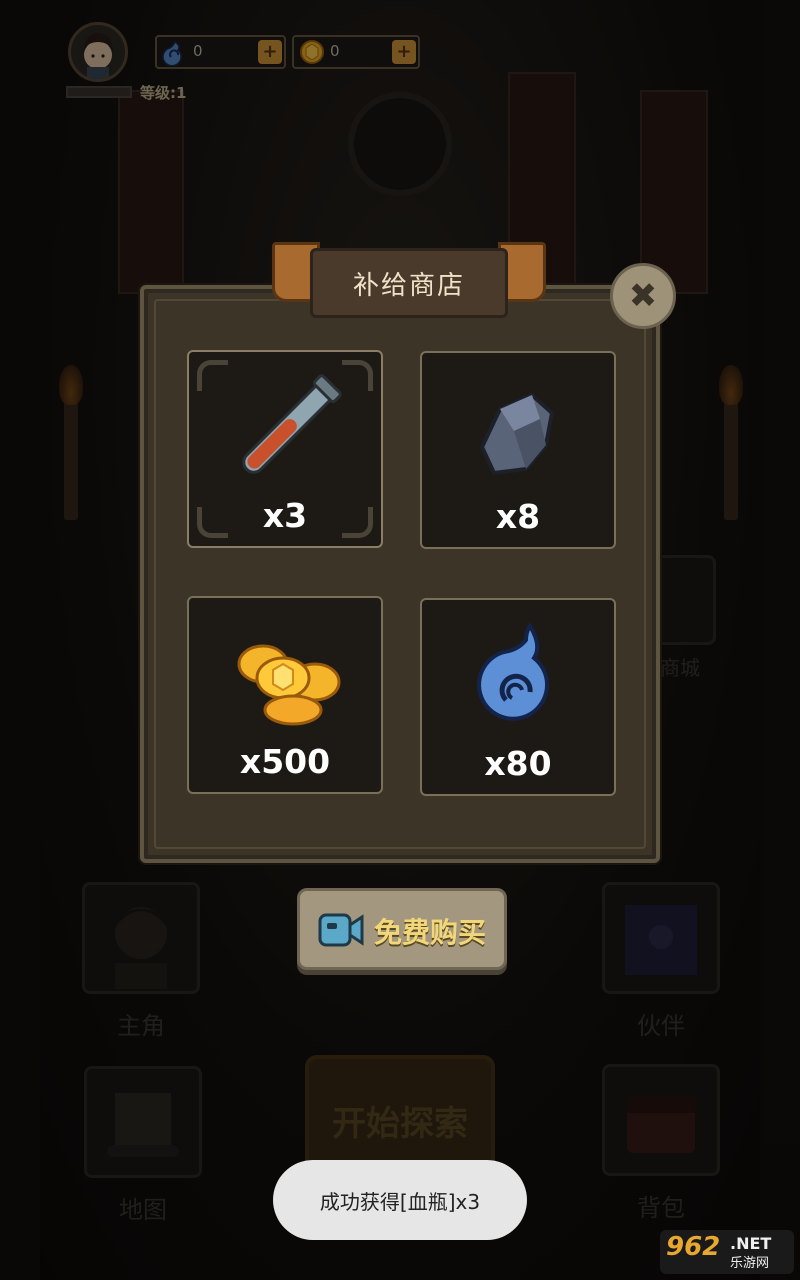 The width and height of the screenshot is (800, 1280). I want to click on item-quantity: x3, so click(285, 515).